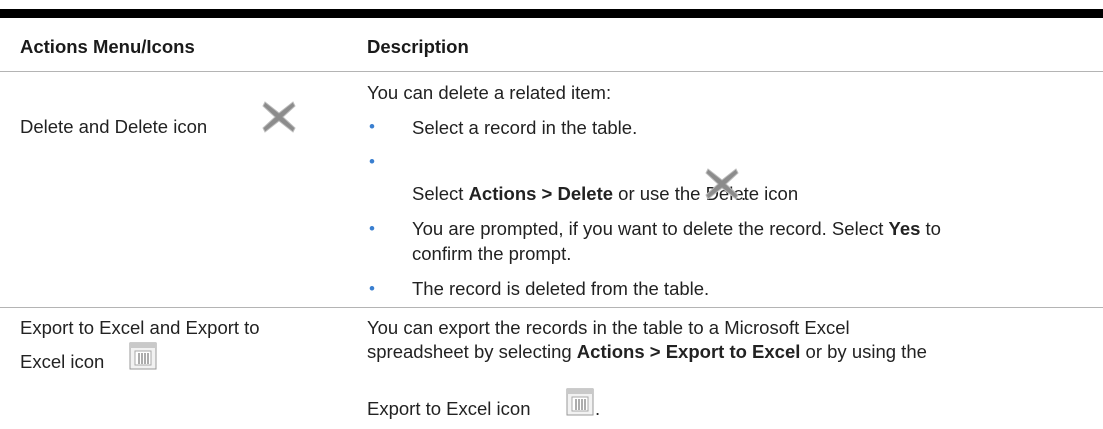 Image resolution: width=1103 pixels, height=429 pixels. I want to click on header-divider, so click(551, 71).